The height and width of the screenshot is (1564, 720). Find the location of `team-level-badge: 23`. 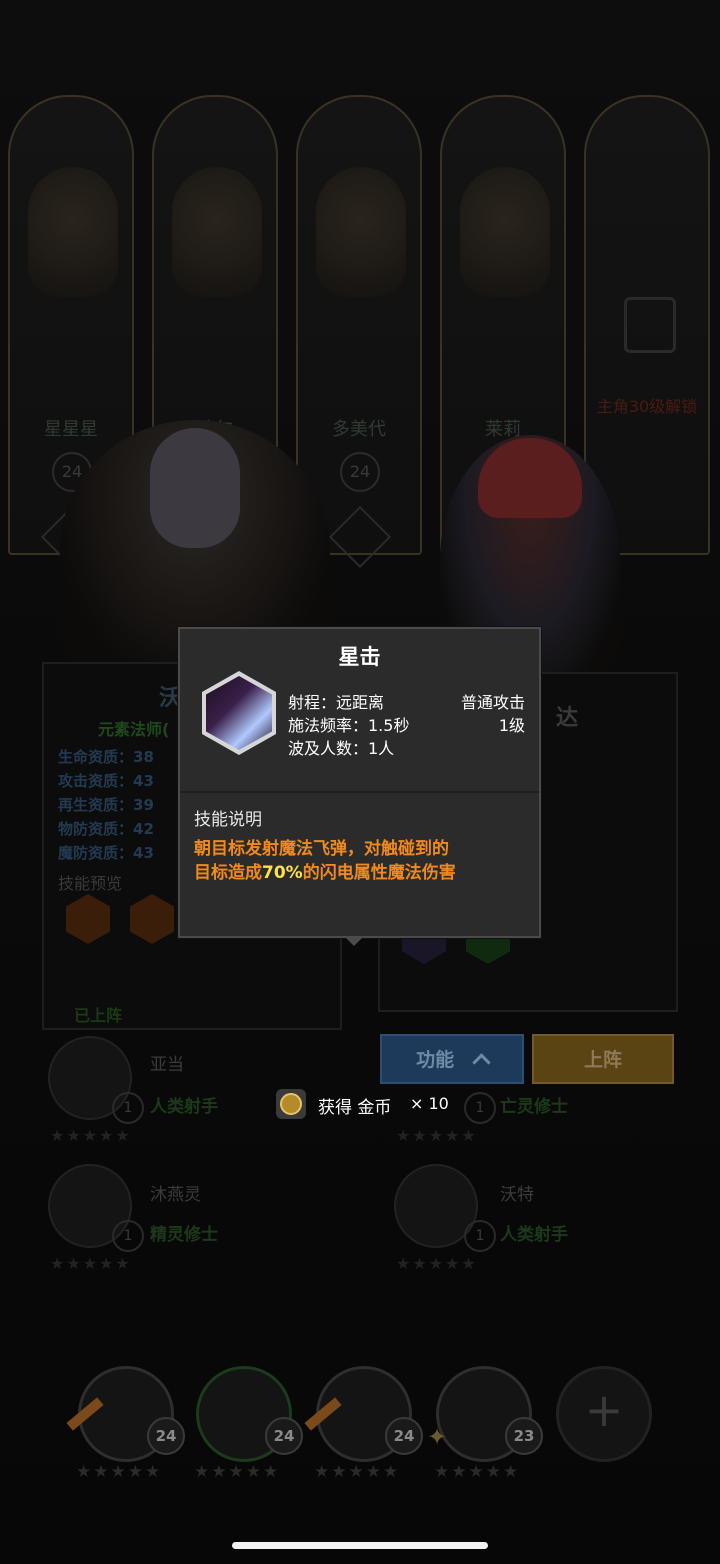

team-level-badge: 23 is located at coordinates (524, 1436).